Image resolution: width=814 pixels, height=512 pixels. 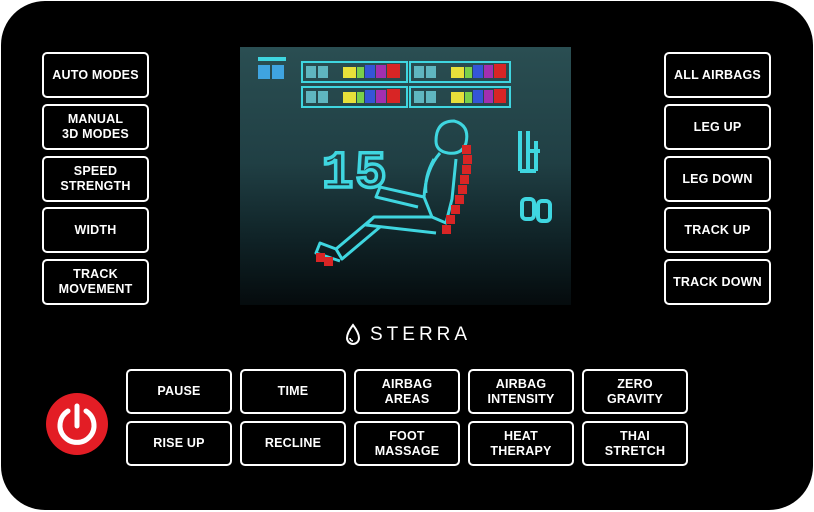 What do you see at coordinates (407, 391) in the screenshot?
I see `airbag-areas-button: AIRBAG AREAS` at bounding box center [407, 391].